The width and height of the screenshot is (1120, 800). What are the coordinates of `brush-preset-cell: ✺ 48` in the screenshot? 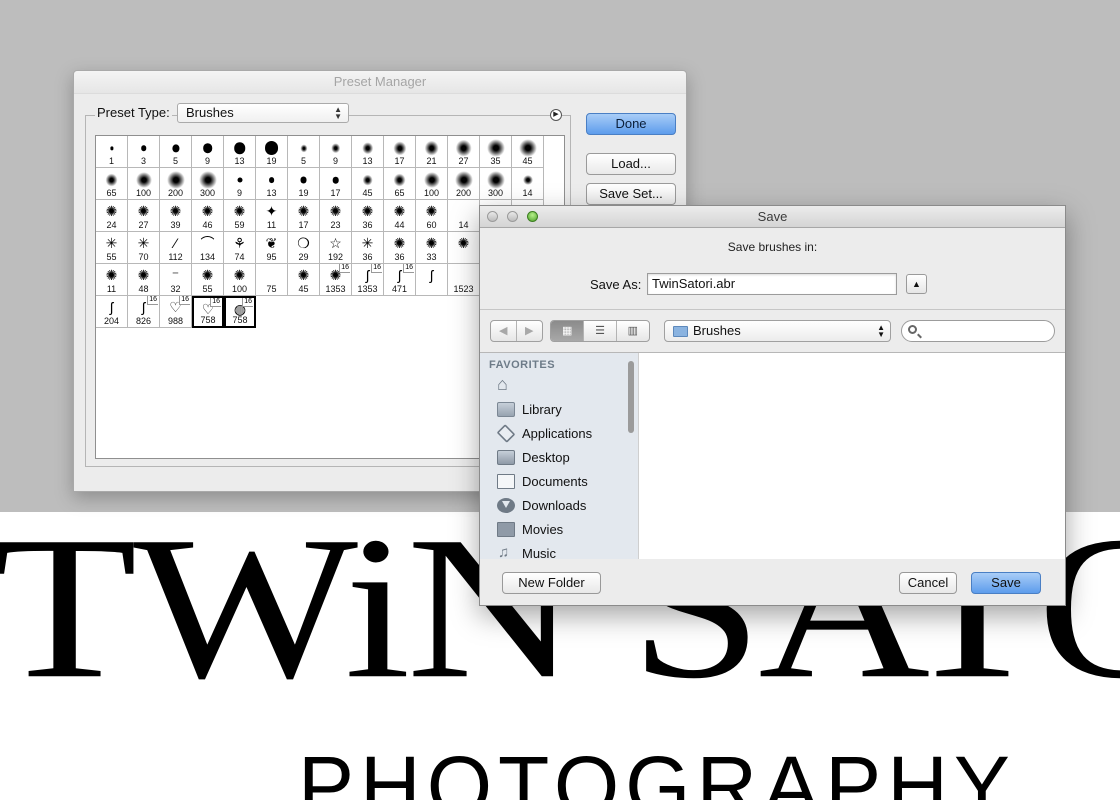 It's located at (144, 280).